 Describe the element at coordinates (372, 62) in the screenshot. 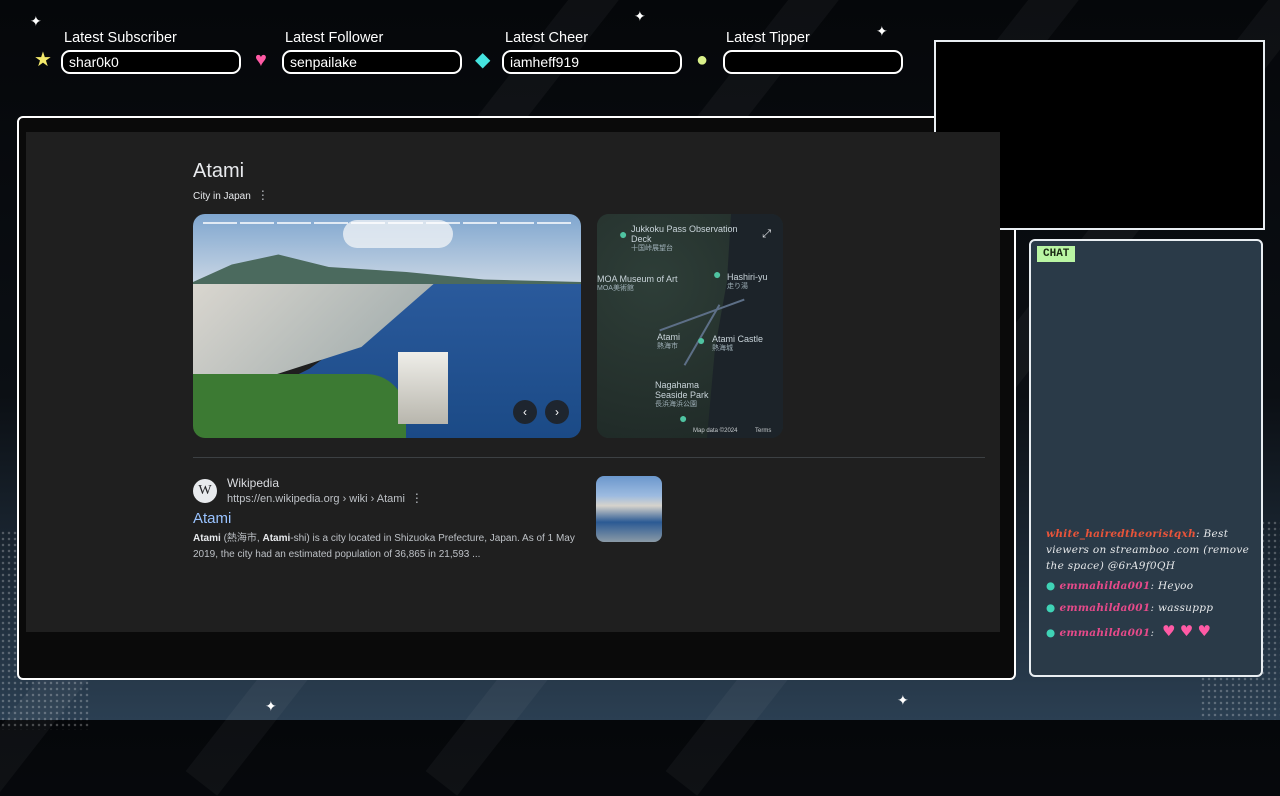

I see `widget-value: senpailake` at that location.